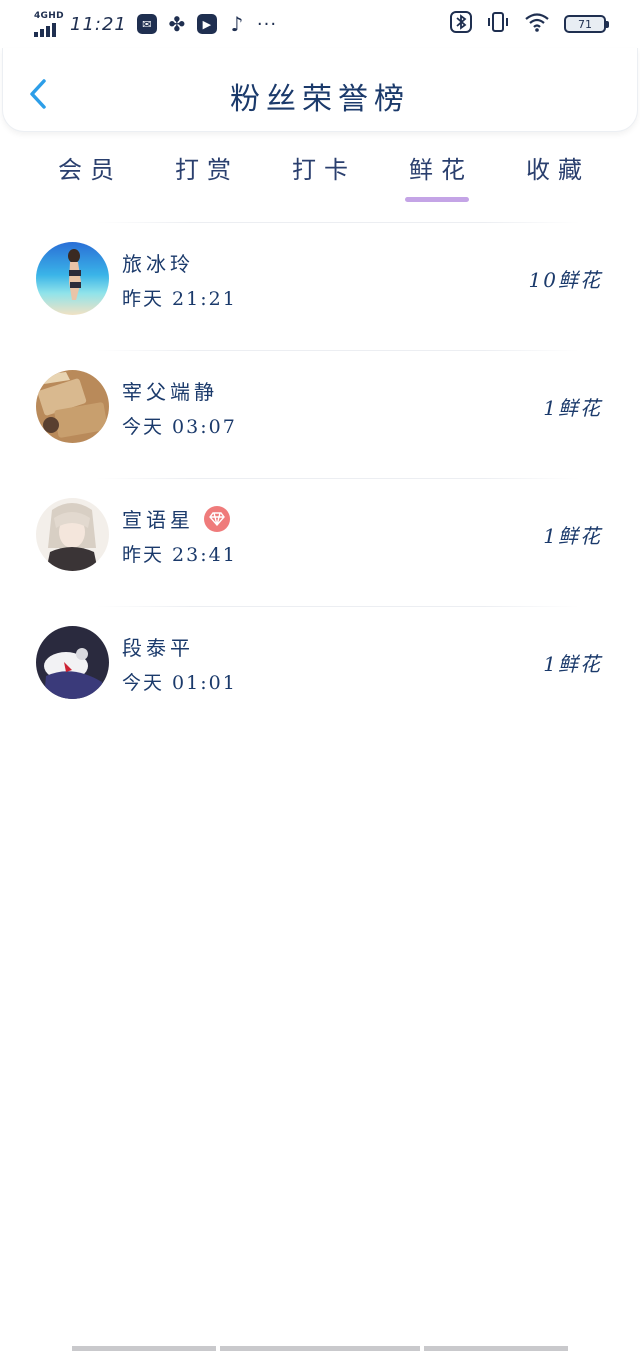 This screenshot has width=640, height=1351. I want to click on fan-name-text: 段泰平, so click(158, 648).